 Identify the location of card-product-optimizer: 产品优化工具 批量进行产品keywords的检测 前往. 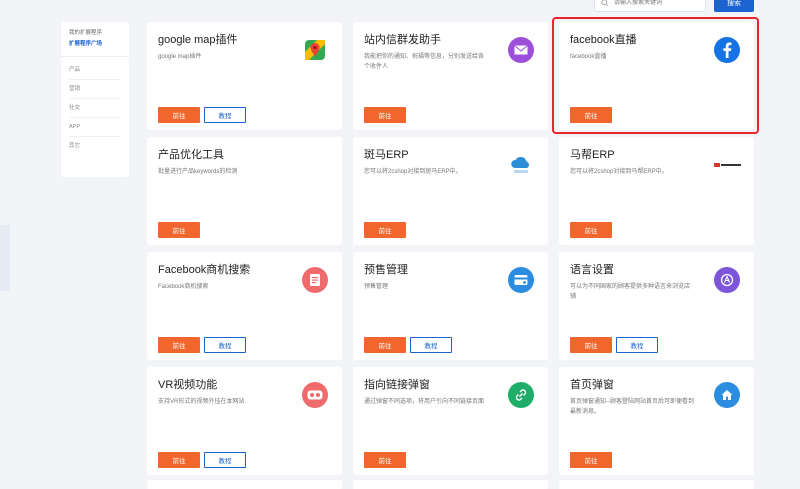
(244, 191).